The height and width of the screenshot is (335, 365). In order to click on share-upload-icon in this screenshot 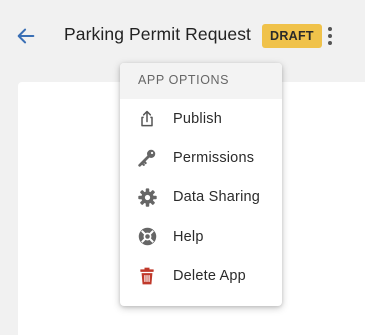, I will do `click(147, 119)`.